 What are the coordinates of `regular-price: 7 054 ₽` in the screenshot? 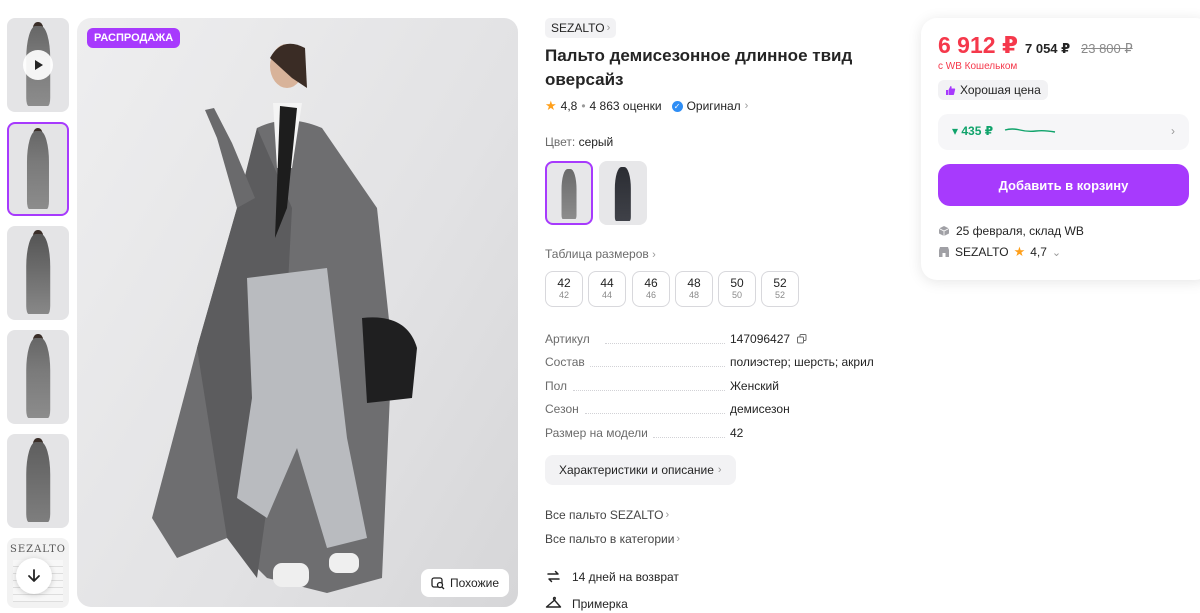 It's located at (1048, 48).